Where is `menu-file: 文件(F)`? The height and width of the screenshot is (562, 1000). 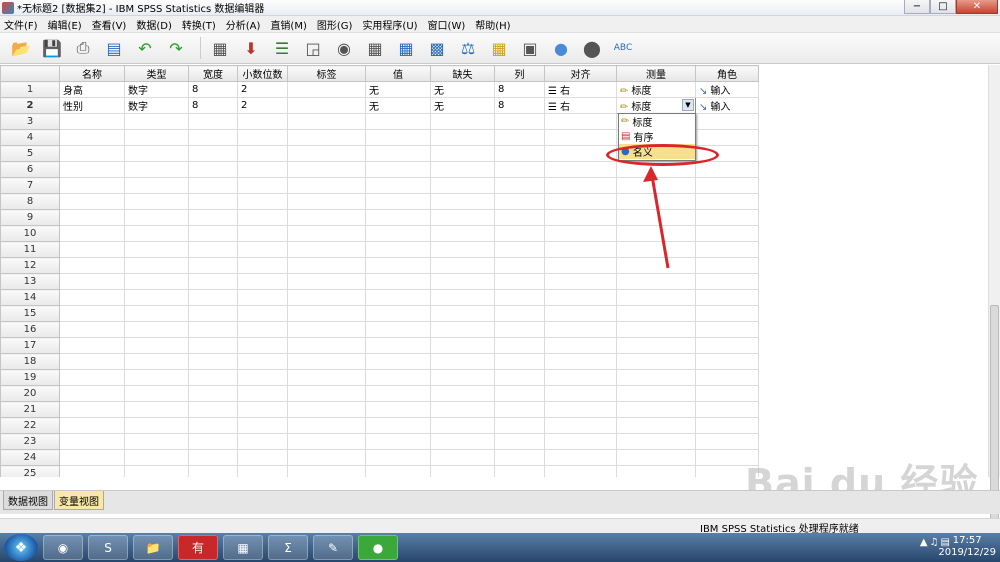
menu-file: 文件(F) is located at coordinates (22, 24).